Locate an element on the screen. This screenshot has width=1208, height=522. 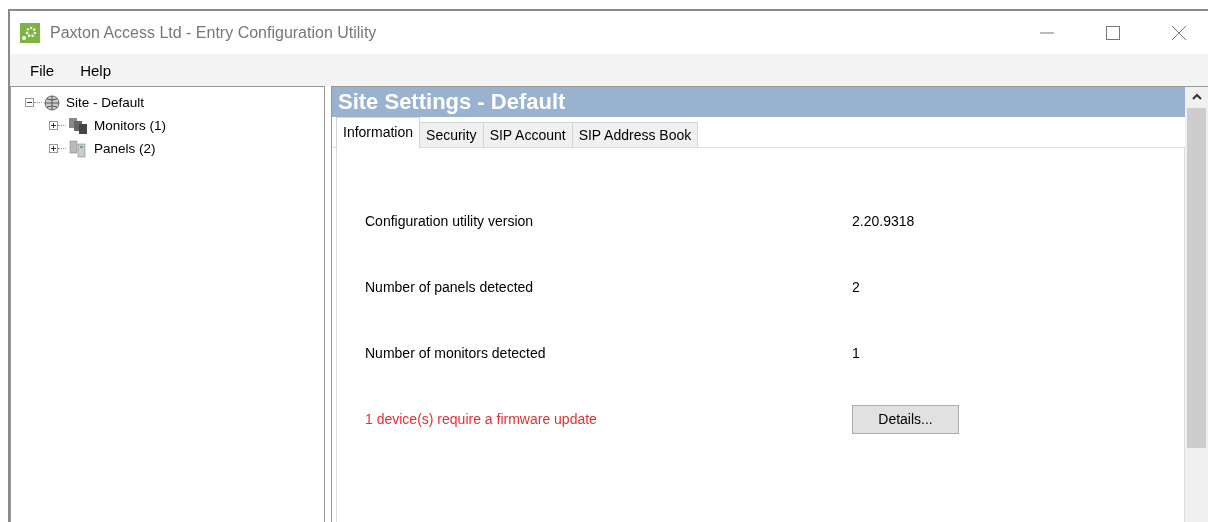
gear-icon is located at coordinates (30, 32).